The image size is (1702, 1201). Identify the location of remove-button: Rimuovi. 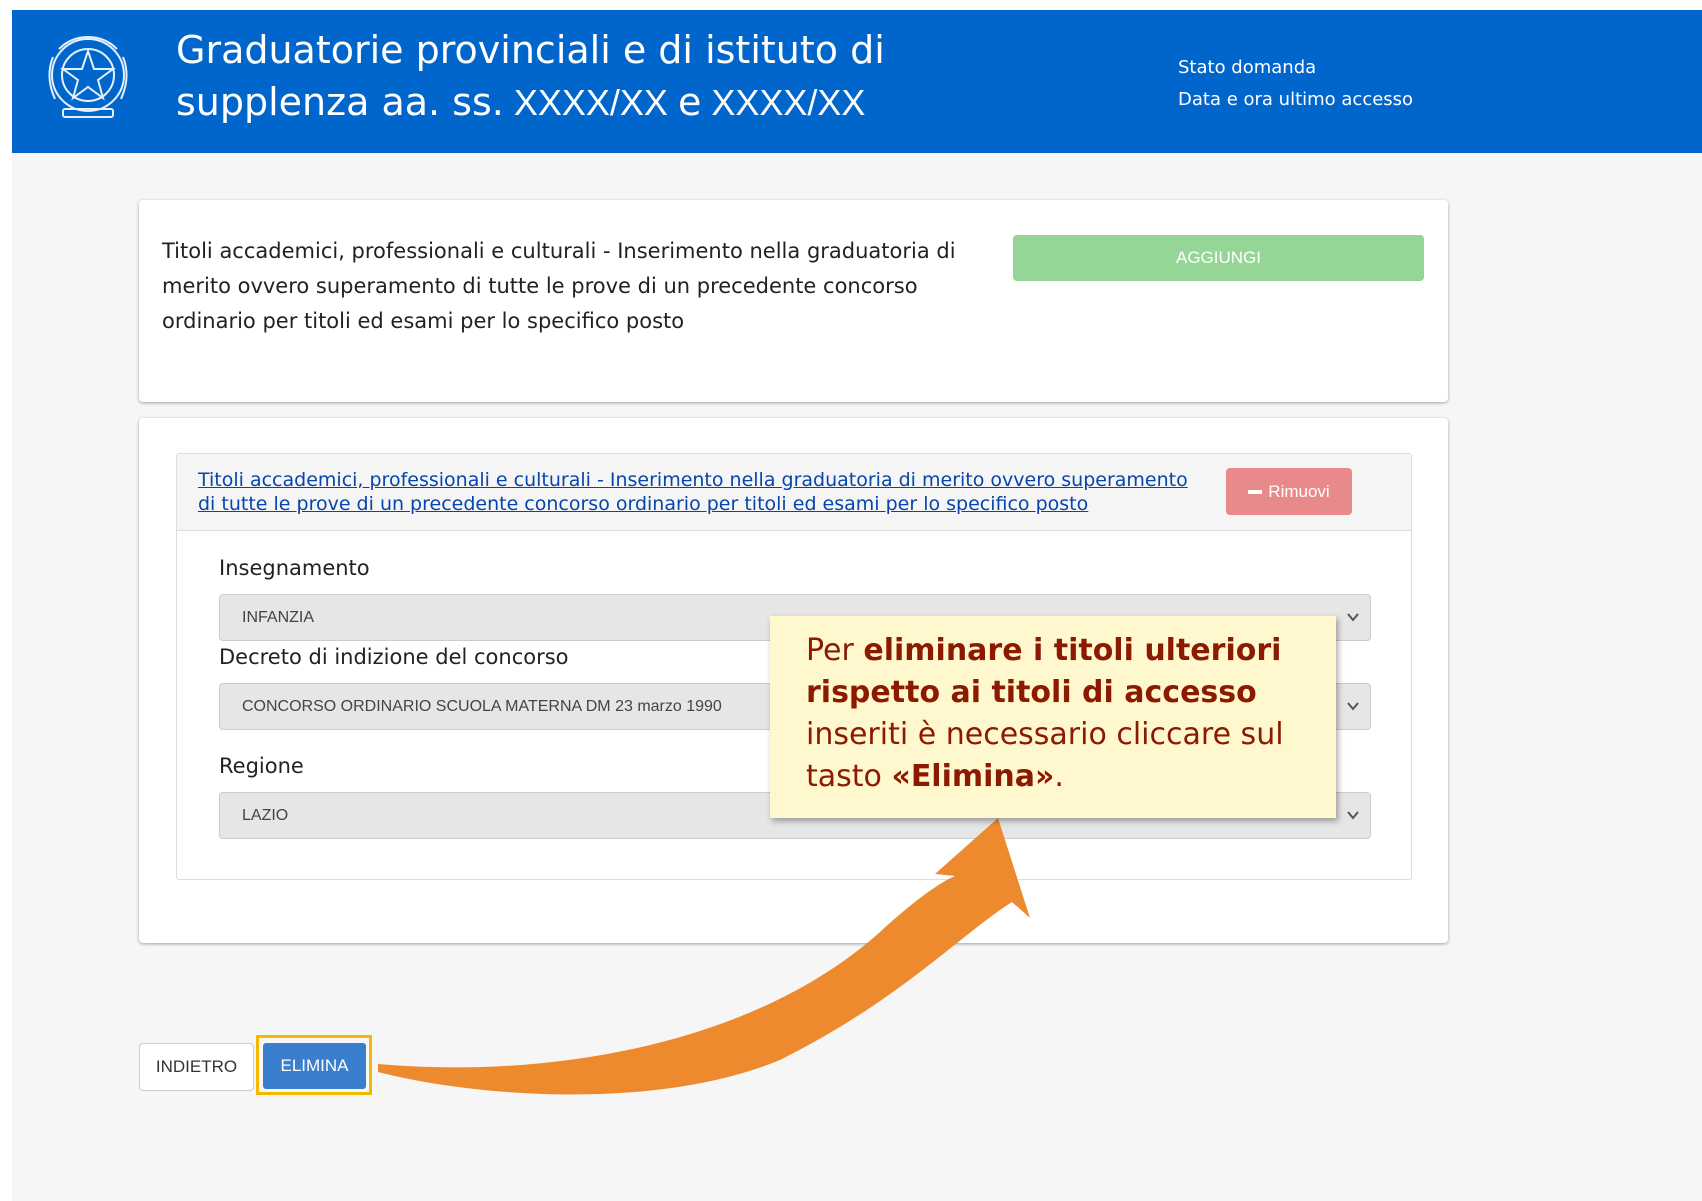
(1289, 491).